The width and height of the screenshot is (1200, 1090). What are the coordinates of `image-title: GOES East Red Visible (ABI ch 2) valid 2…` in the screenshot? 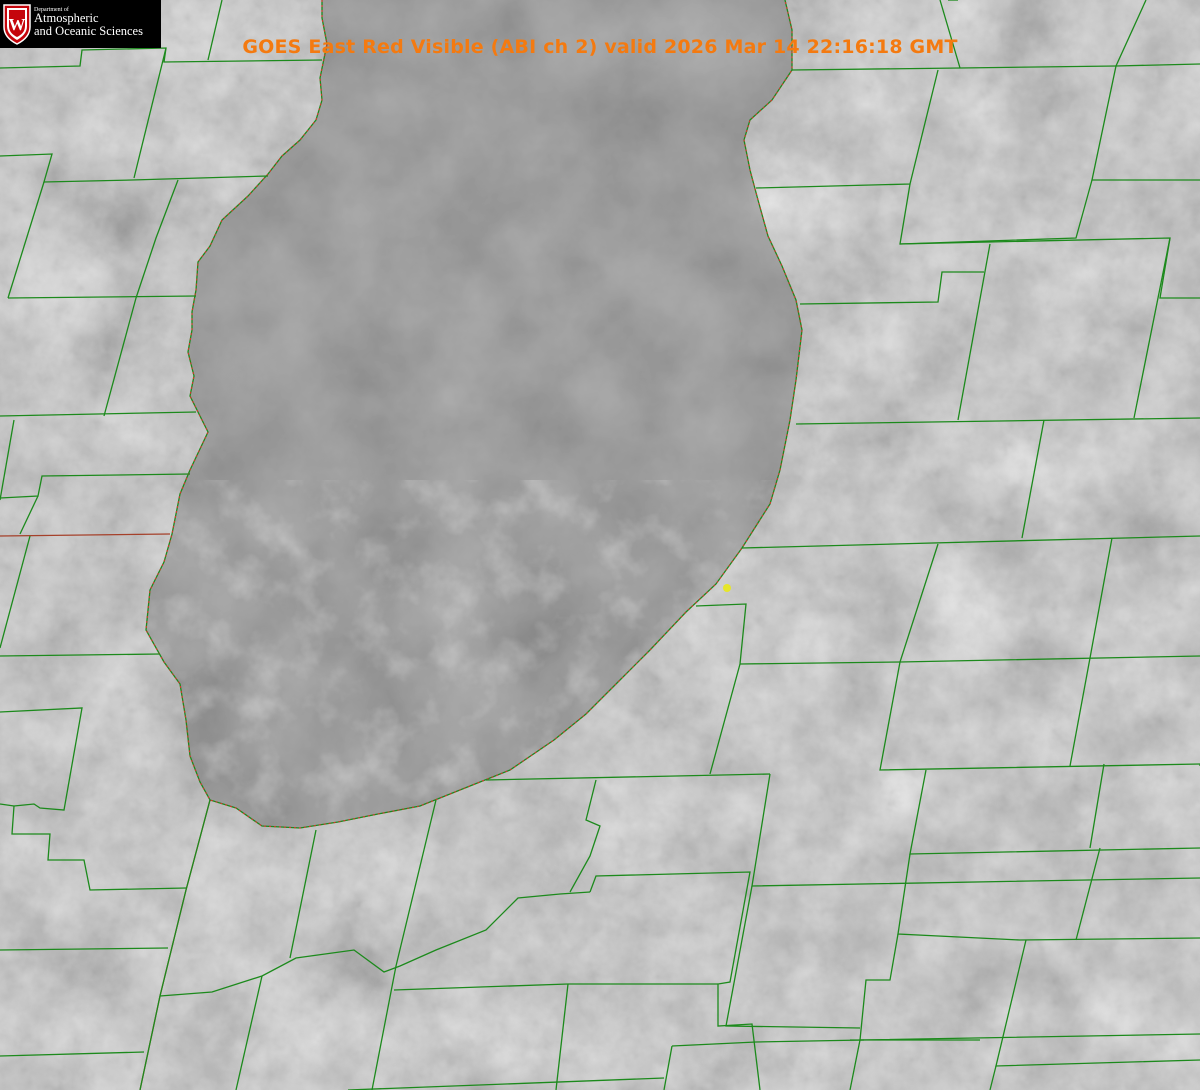 It's located at (600, 47).